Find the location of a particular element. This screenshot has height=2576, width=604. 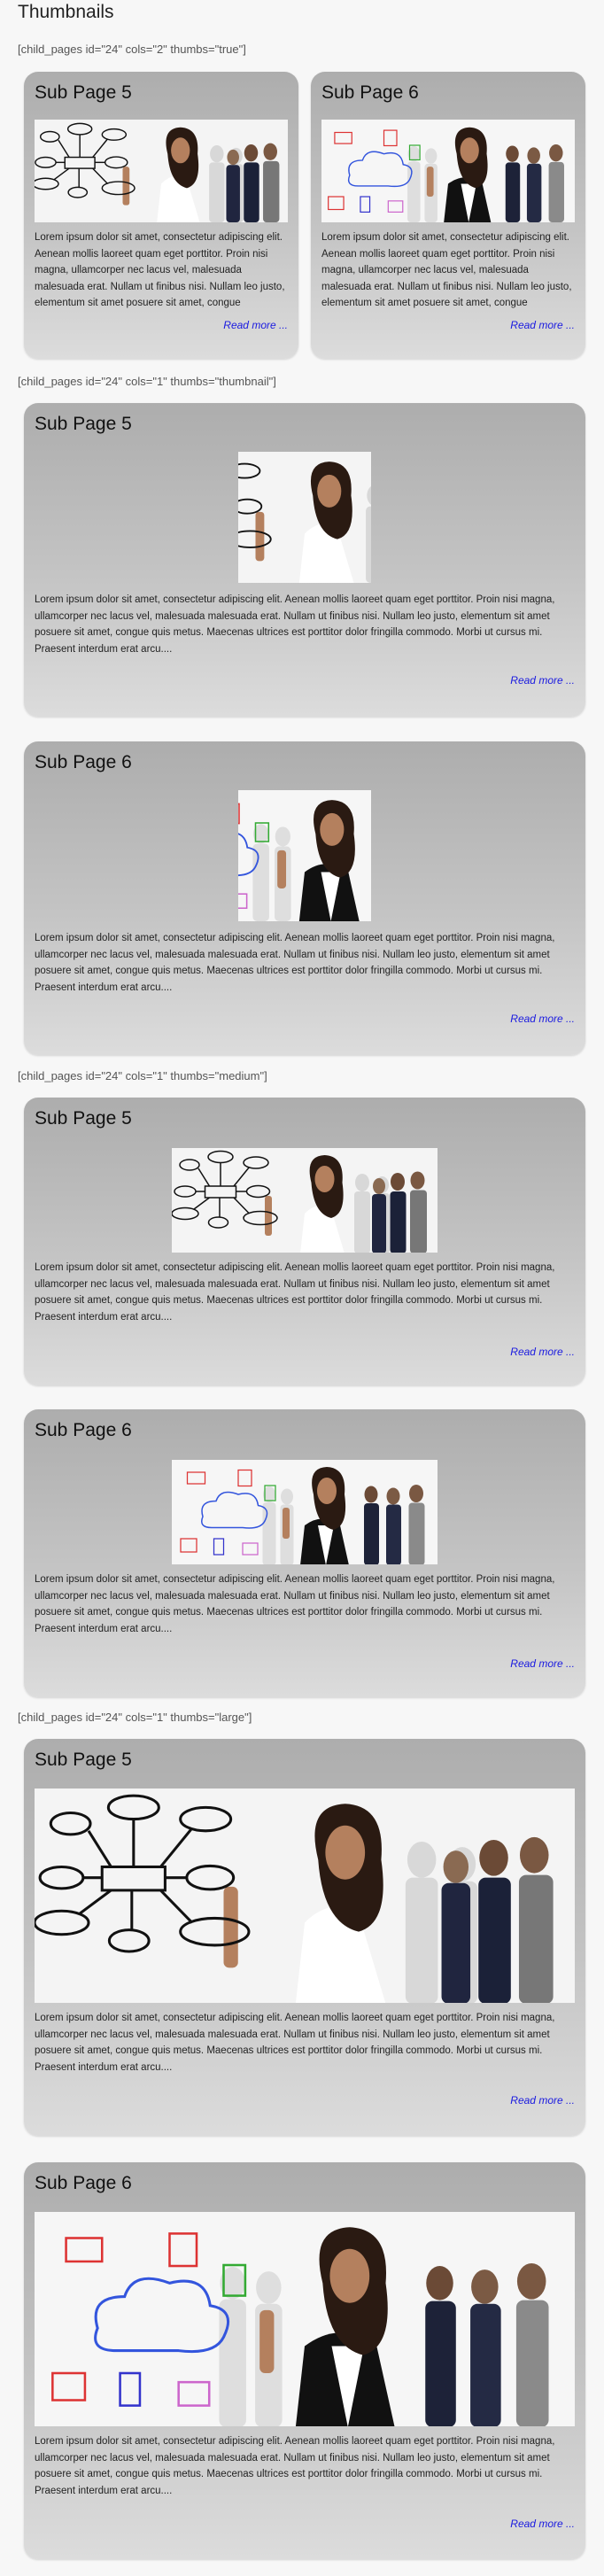

page-title: Thumbnails is located at coordinates (66, 12).